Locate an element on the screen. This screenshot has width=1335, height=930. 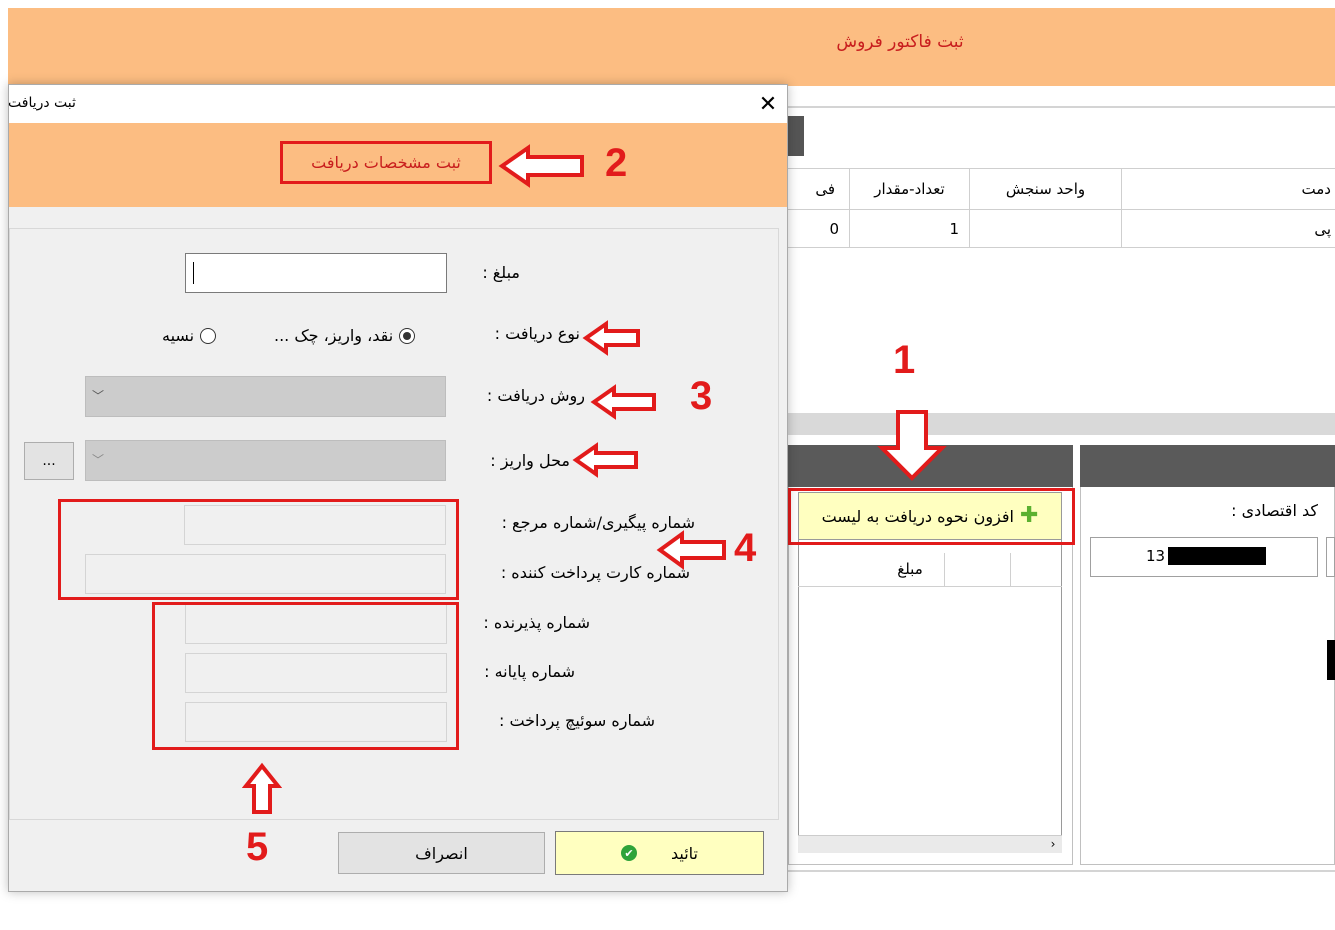
app-header-bar is located at coordinates (671, 47).